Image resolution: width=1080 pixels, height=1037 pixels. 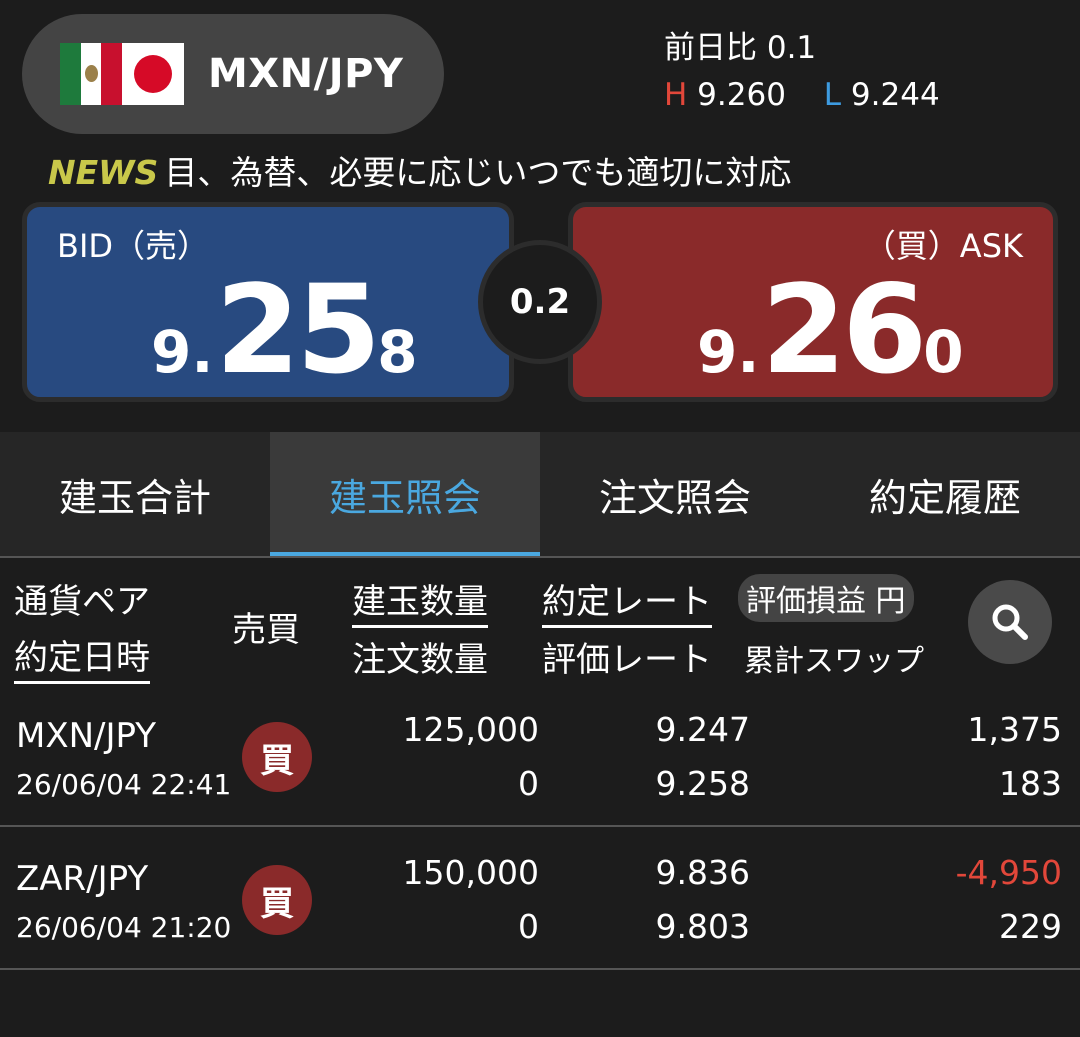 What do you see at coordinates (124, 927) in the screenshot?
I see `row-datetime: 26/06/04 21:20` at bounding box center [124, 927].